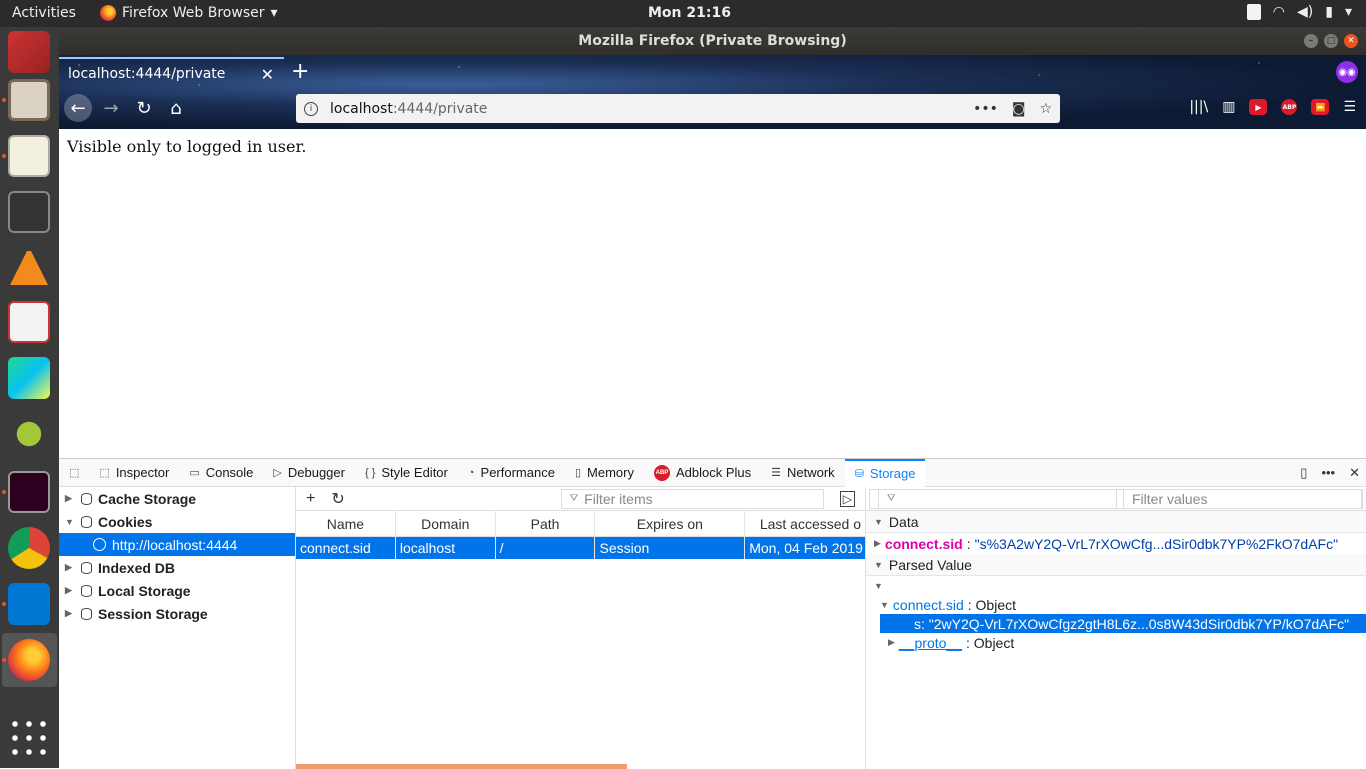 The image size is (1366, 769). I want to click on tree-item-cookies: ▼ Cookies, so click(177, 521).